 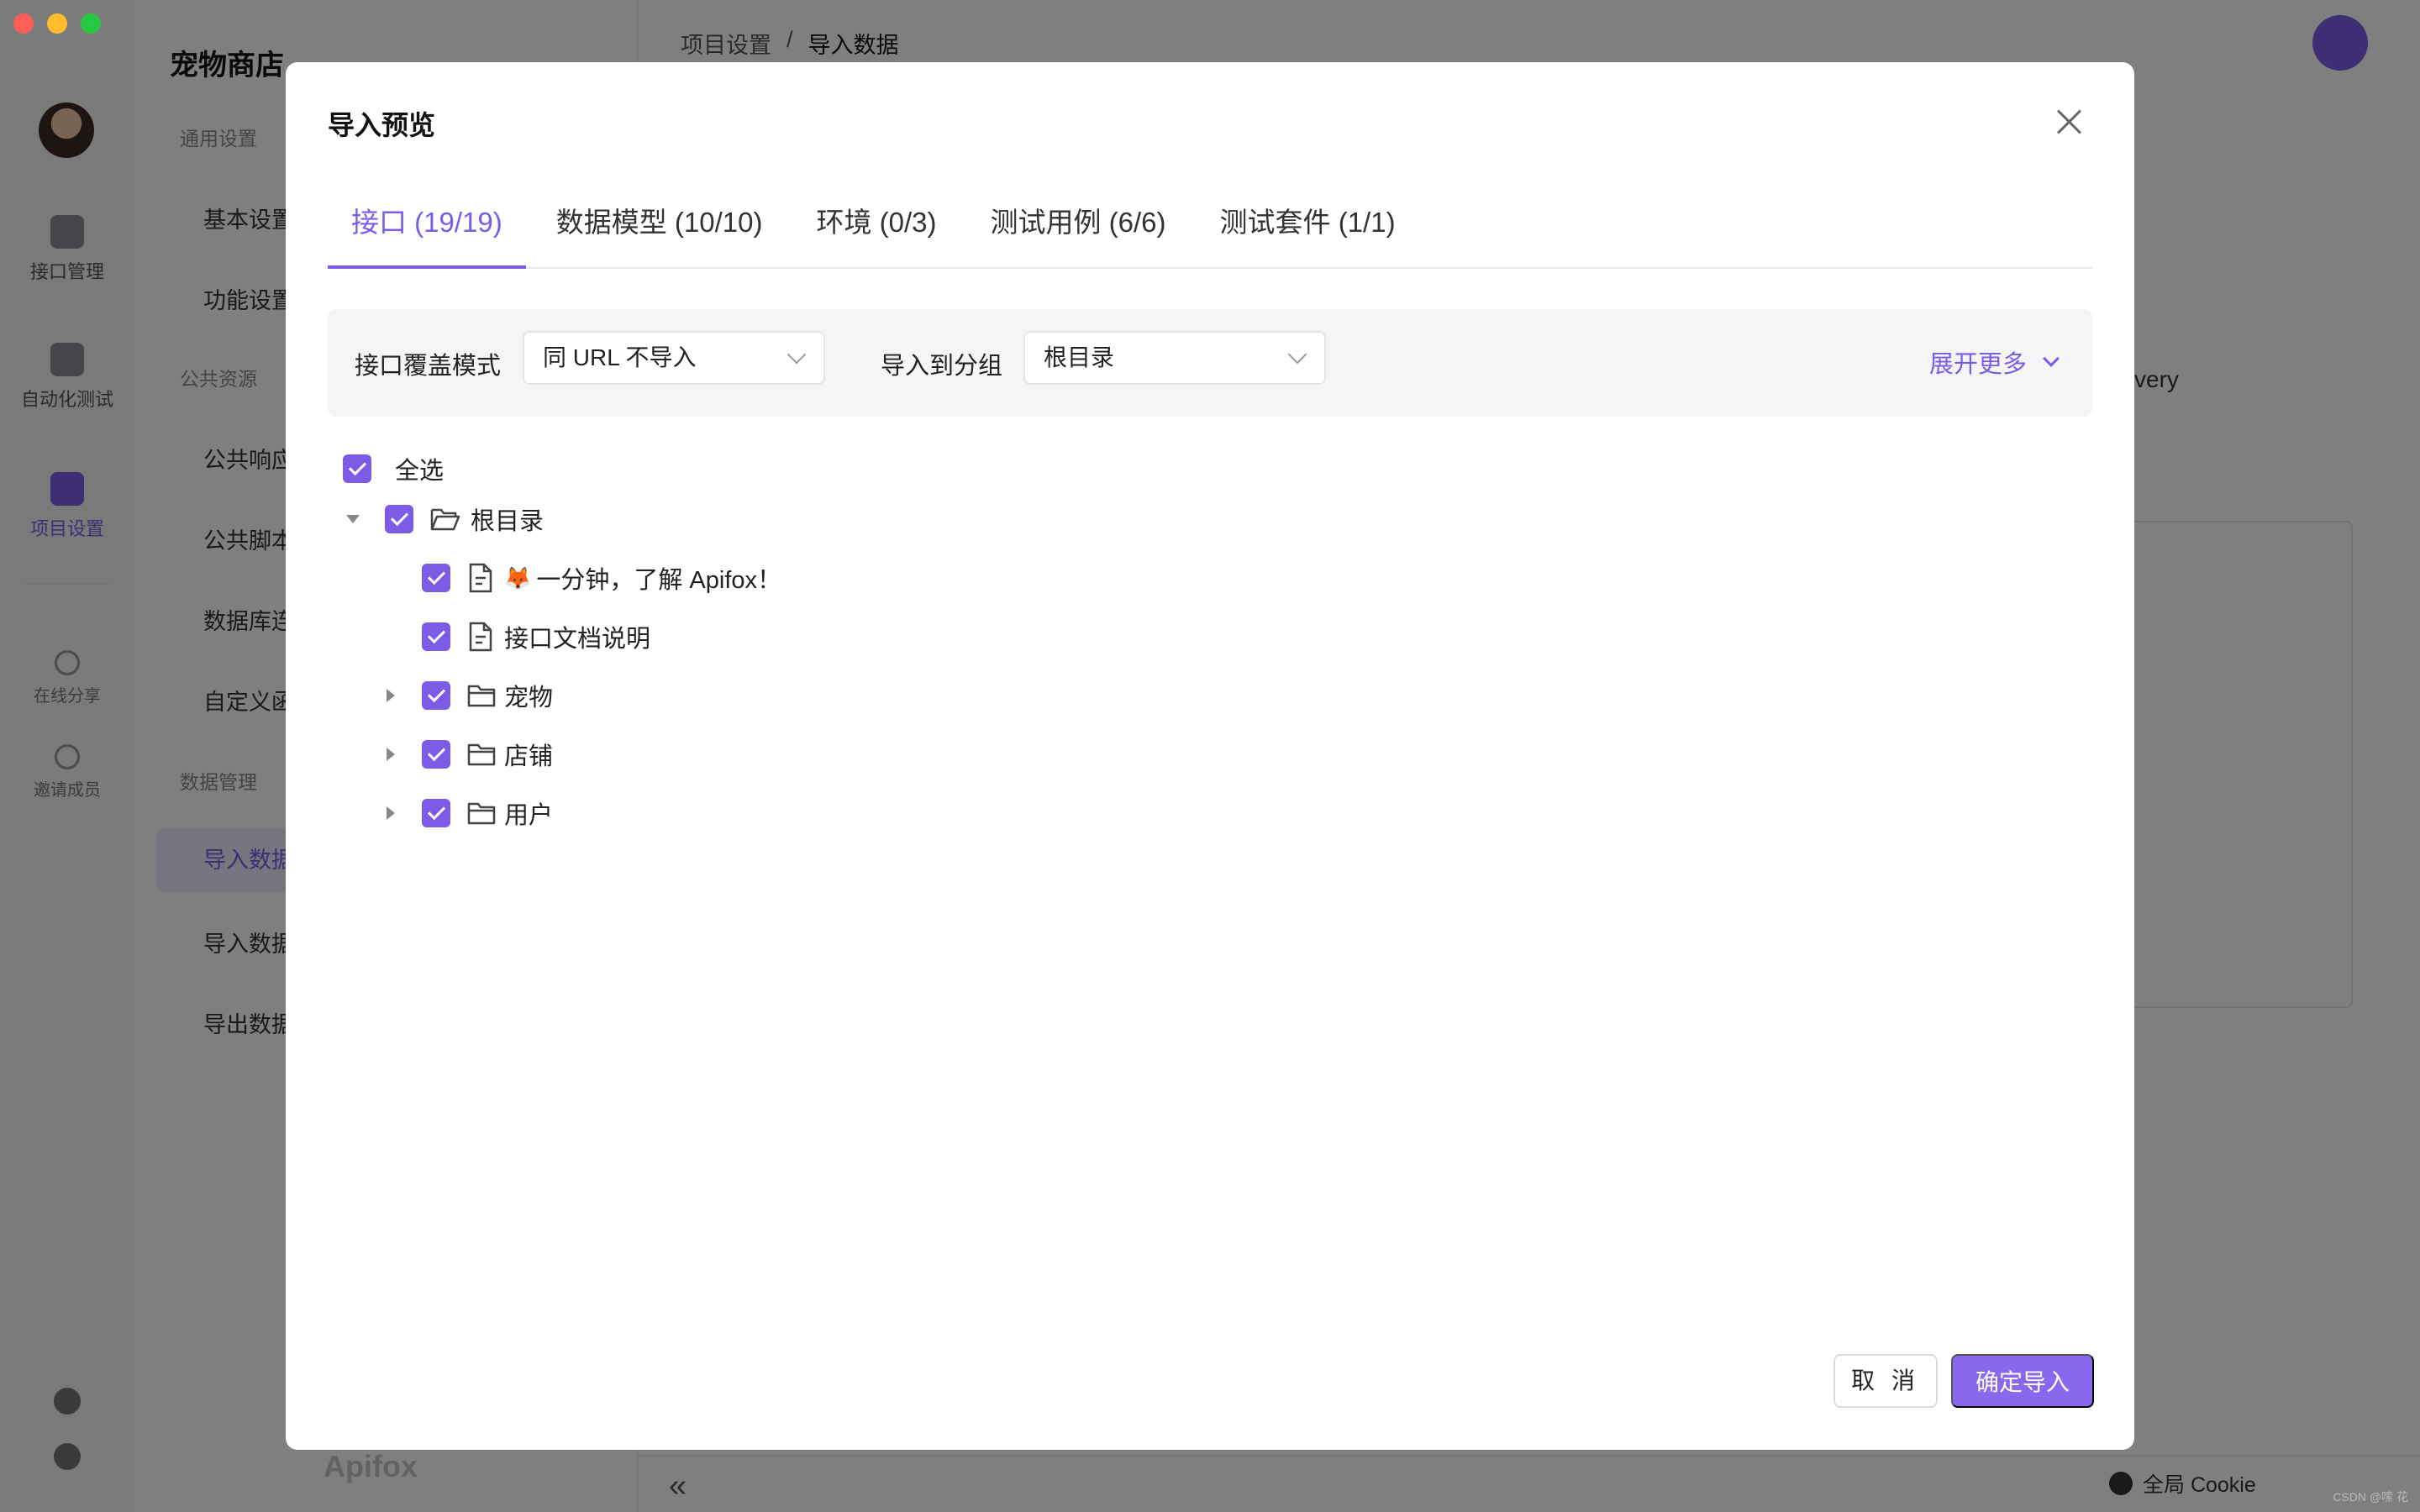 I want to click on window-controls, so click(x=57, y=23).